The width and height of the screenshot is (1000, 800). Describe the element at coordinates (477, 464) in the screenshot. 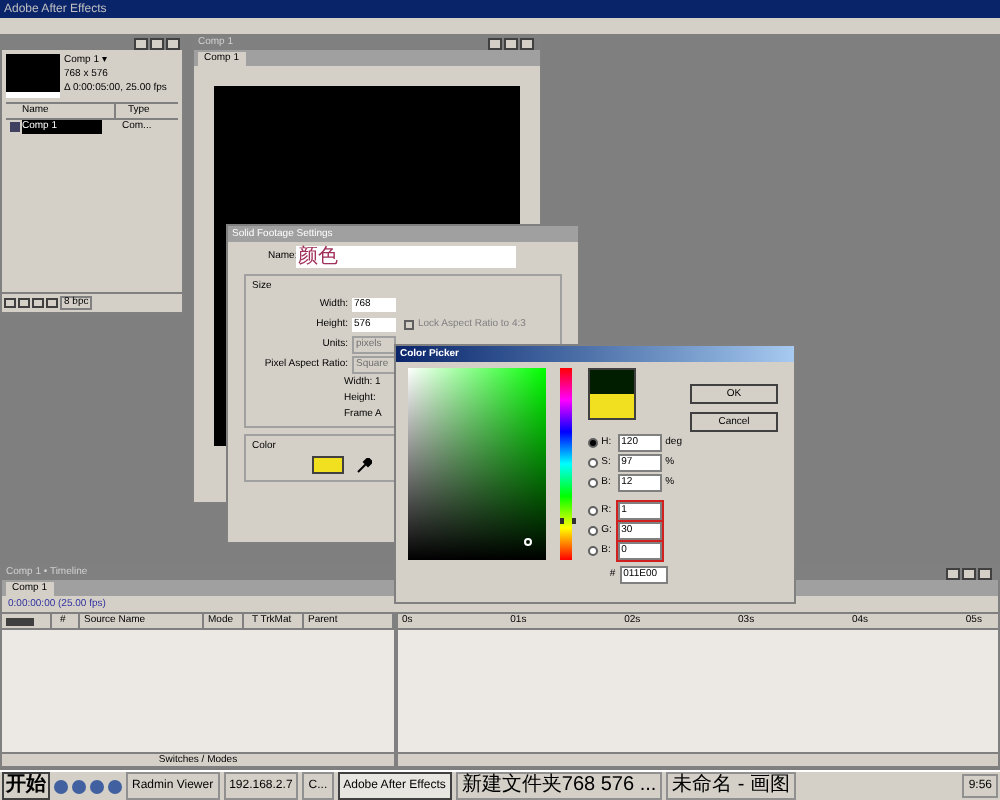

I see `color-field` at that location.